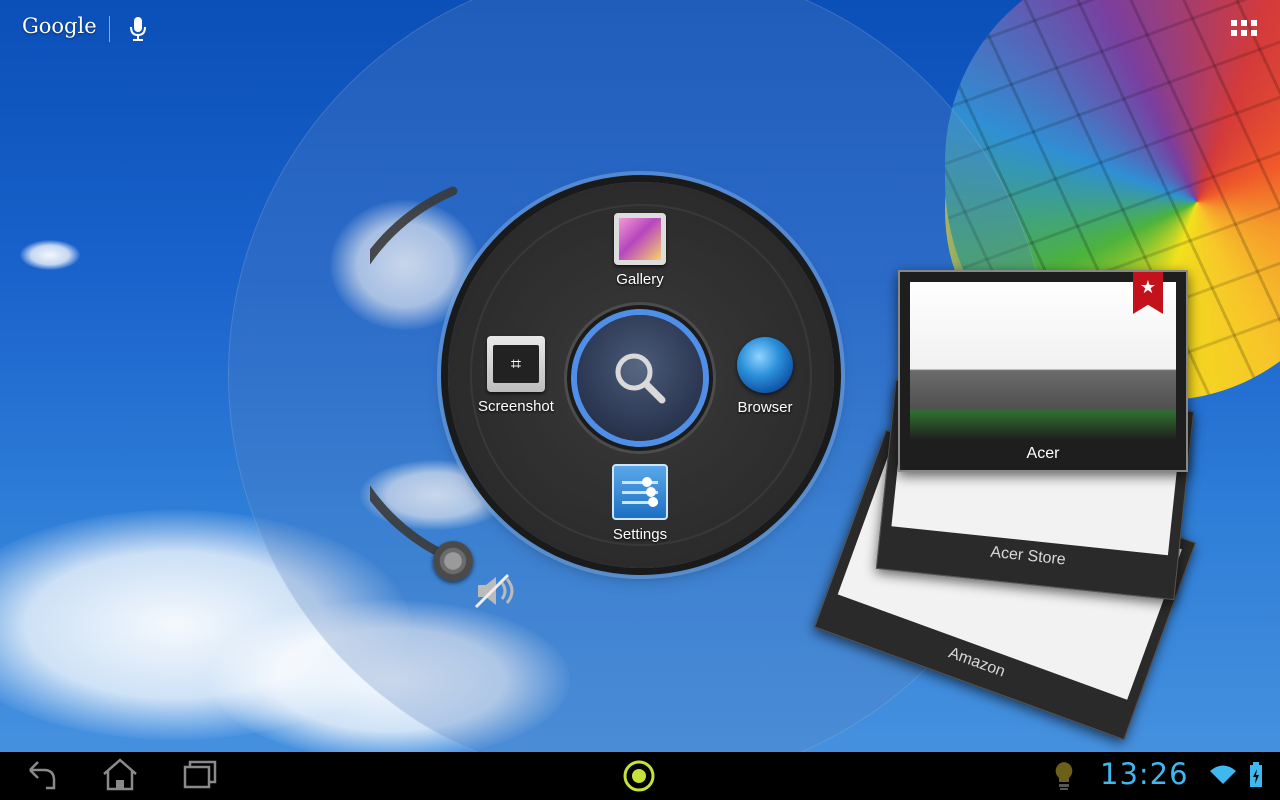 The image size is (1280, 800). Describe the element at coordinates (40, 776) in the screenshot. I see `back-icon` at that location.